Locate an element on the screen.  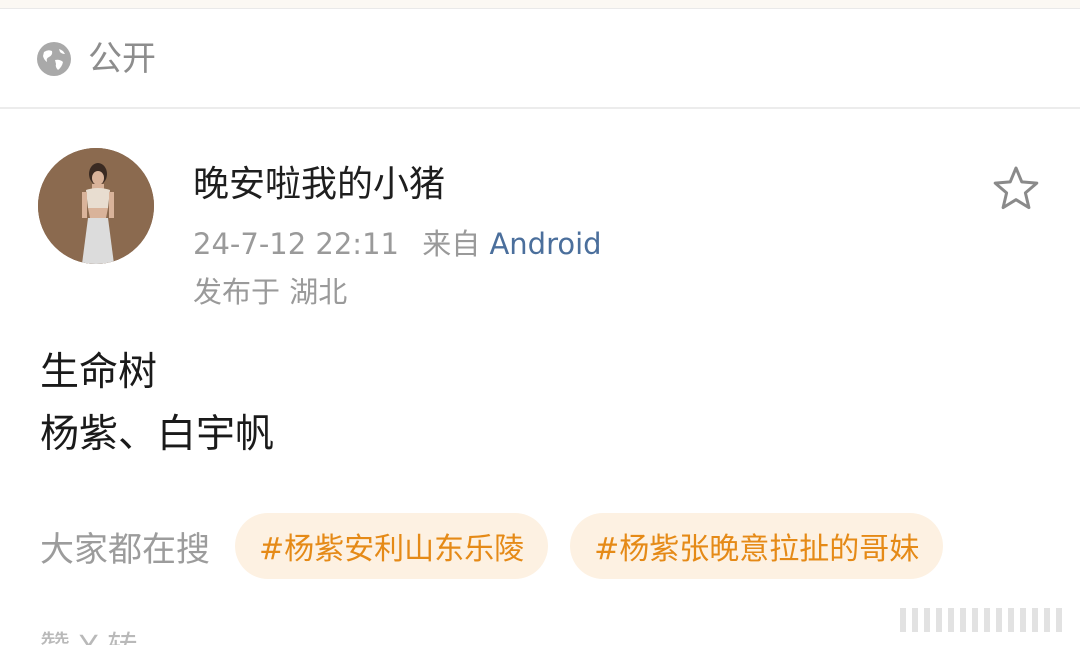
top-divider is located at coordinates (540, 4).